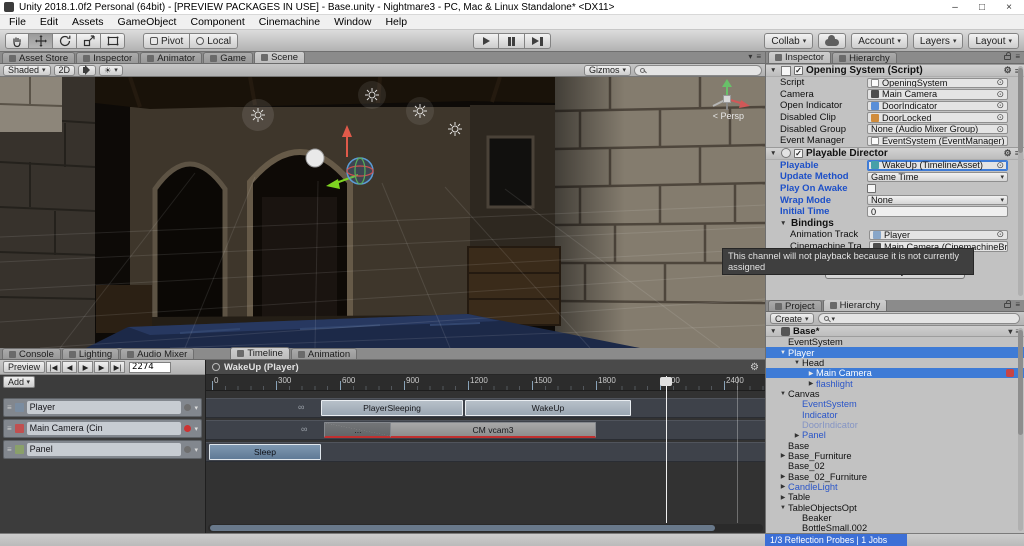 The image size is (1024, 546). Describe the element at coordinates (895, 466) in the screenshot. I see `hierarchy-item: Base_02` at that location.